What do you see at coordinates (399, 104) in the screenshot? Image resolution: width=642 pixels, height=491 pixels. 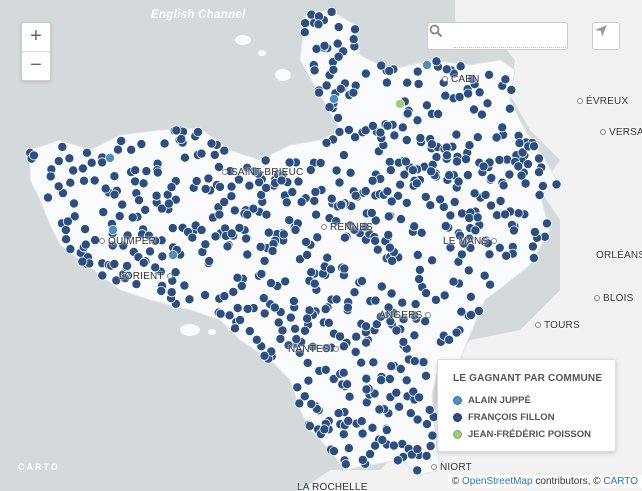 I see `commune-marker-poisson` at bounding box center [399, 104].